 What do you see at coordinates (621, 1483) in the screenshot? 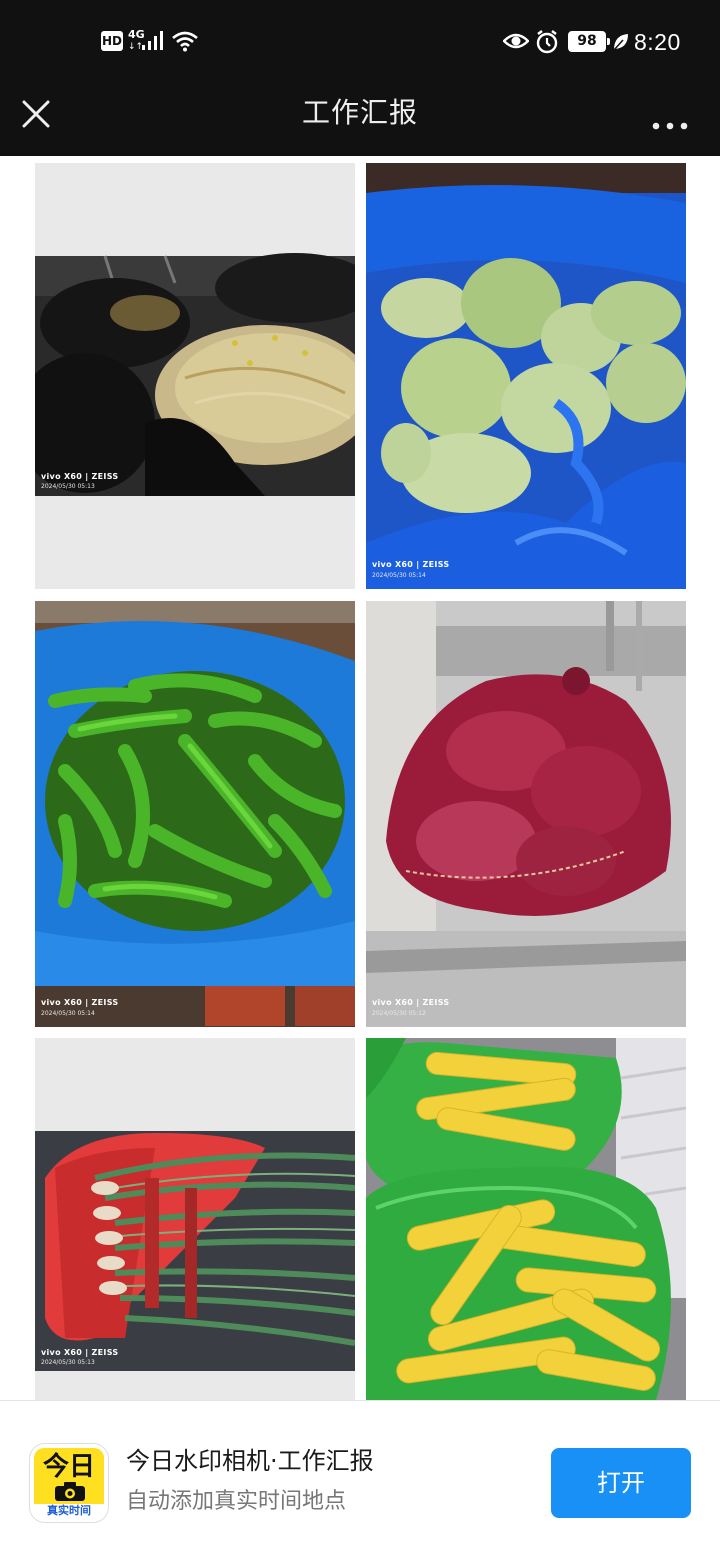
I see `open-app-button: 打开` at bounding box center [621, 1483].